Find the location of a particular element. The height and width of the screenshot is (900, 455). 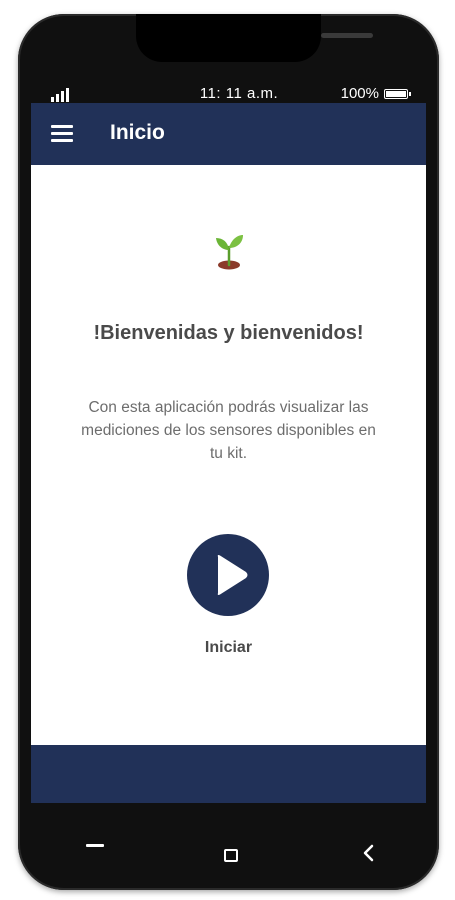

page-title: Inicio is located at coordinates (137, 132).